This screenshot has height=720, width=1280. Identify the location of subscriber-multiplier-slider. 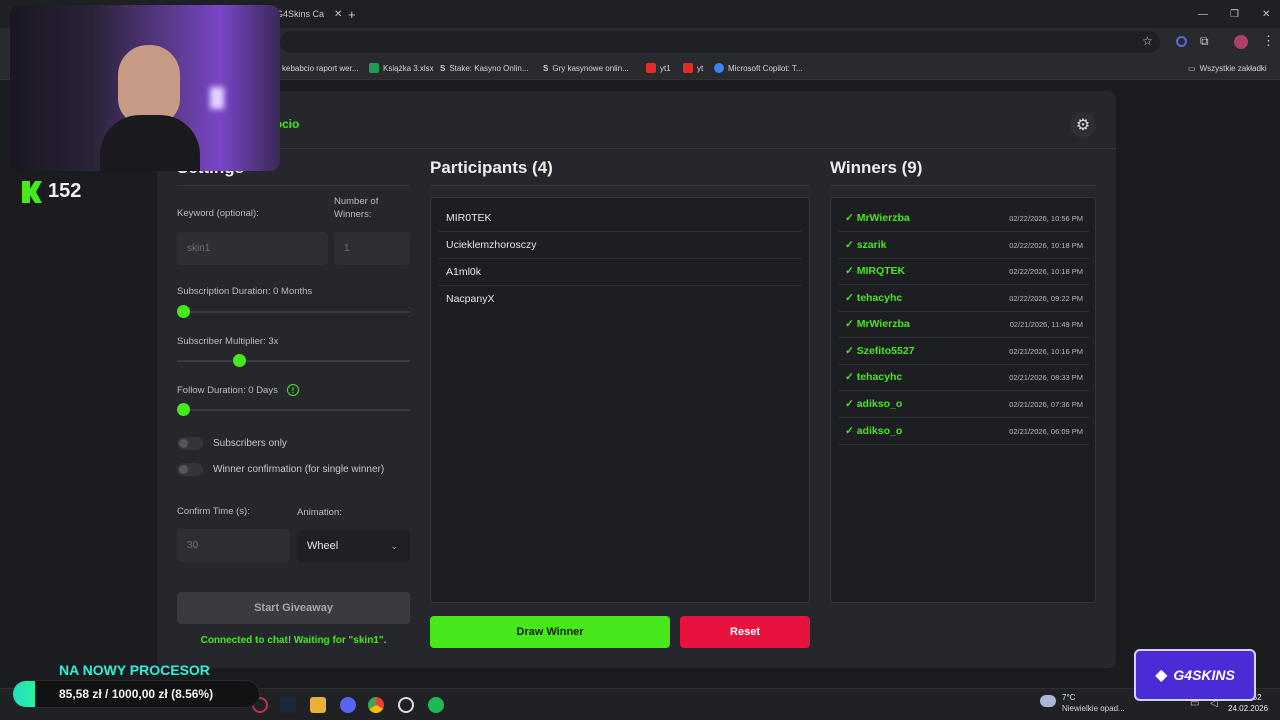
(293, 361).